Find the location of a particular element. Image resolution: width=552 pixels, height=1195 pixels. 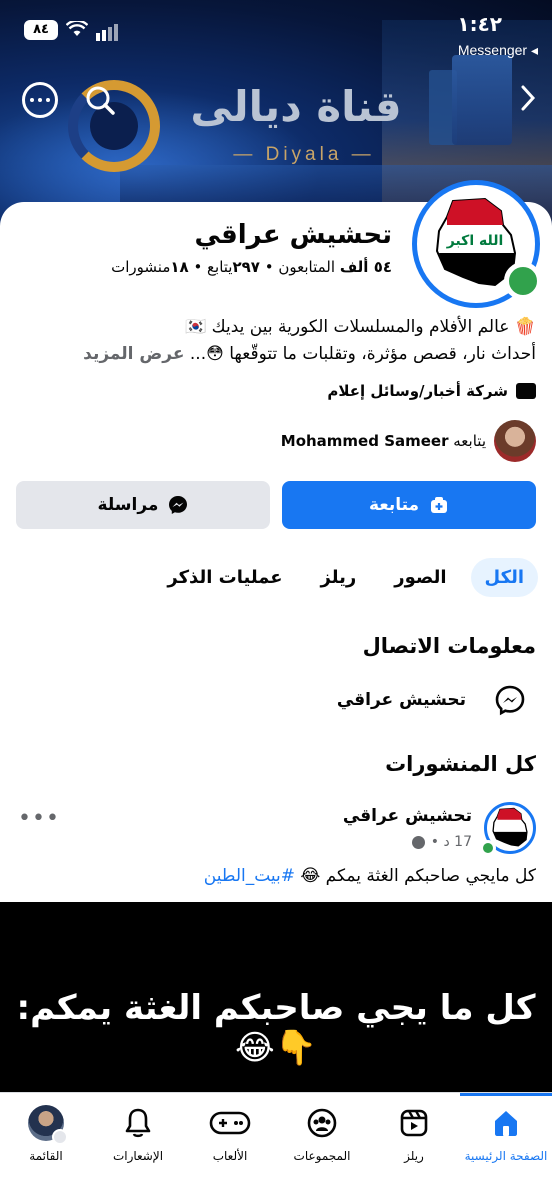

post-meta: 17 د • is located at coordinates (441, 842).